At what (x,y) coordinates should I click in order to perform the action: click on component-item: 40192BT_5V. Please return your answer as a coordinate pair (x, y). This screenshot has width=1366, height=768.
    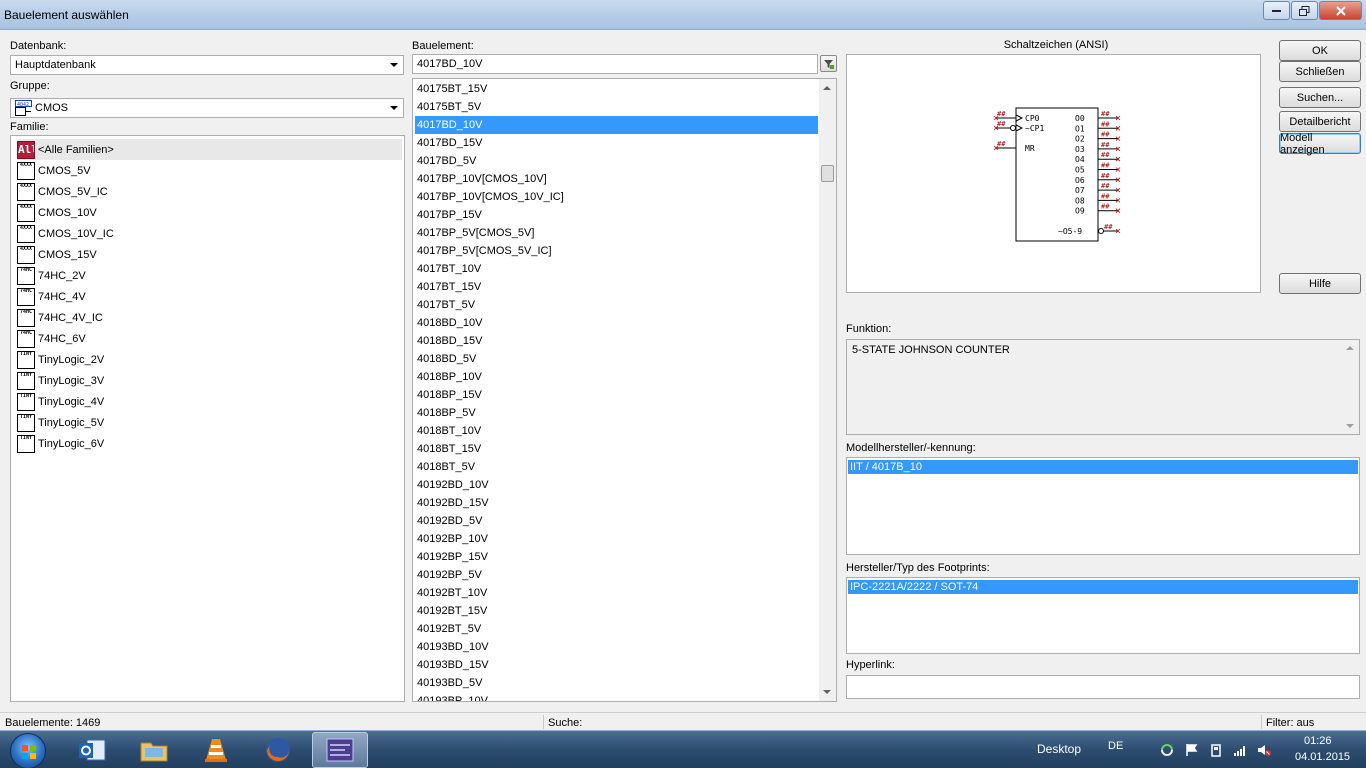
    Looking at the image, I should click on (616, 629).